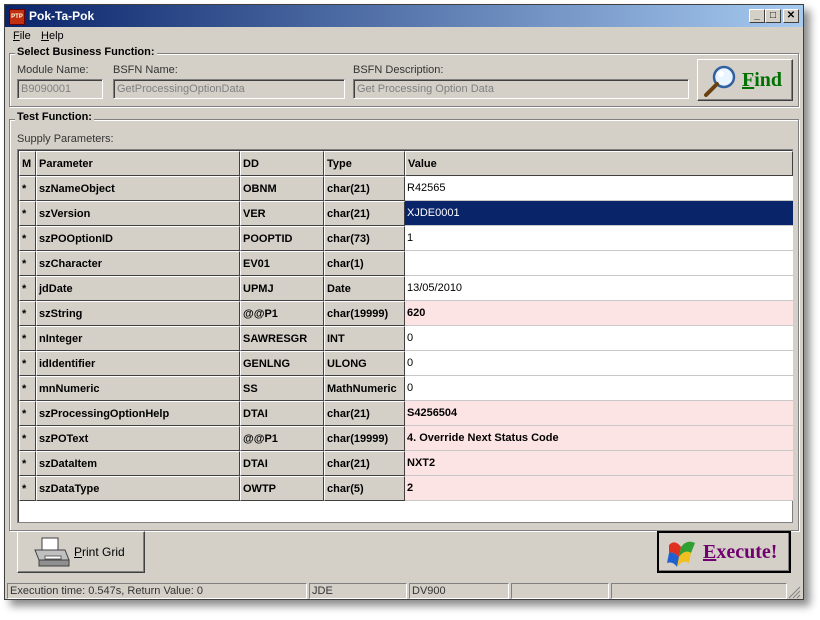 This screenshot has height=620, width=820. Describe the element at coordinates (282, 388) in the screenshot. I see `cell-dd: SS` at that location.